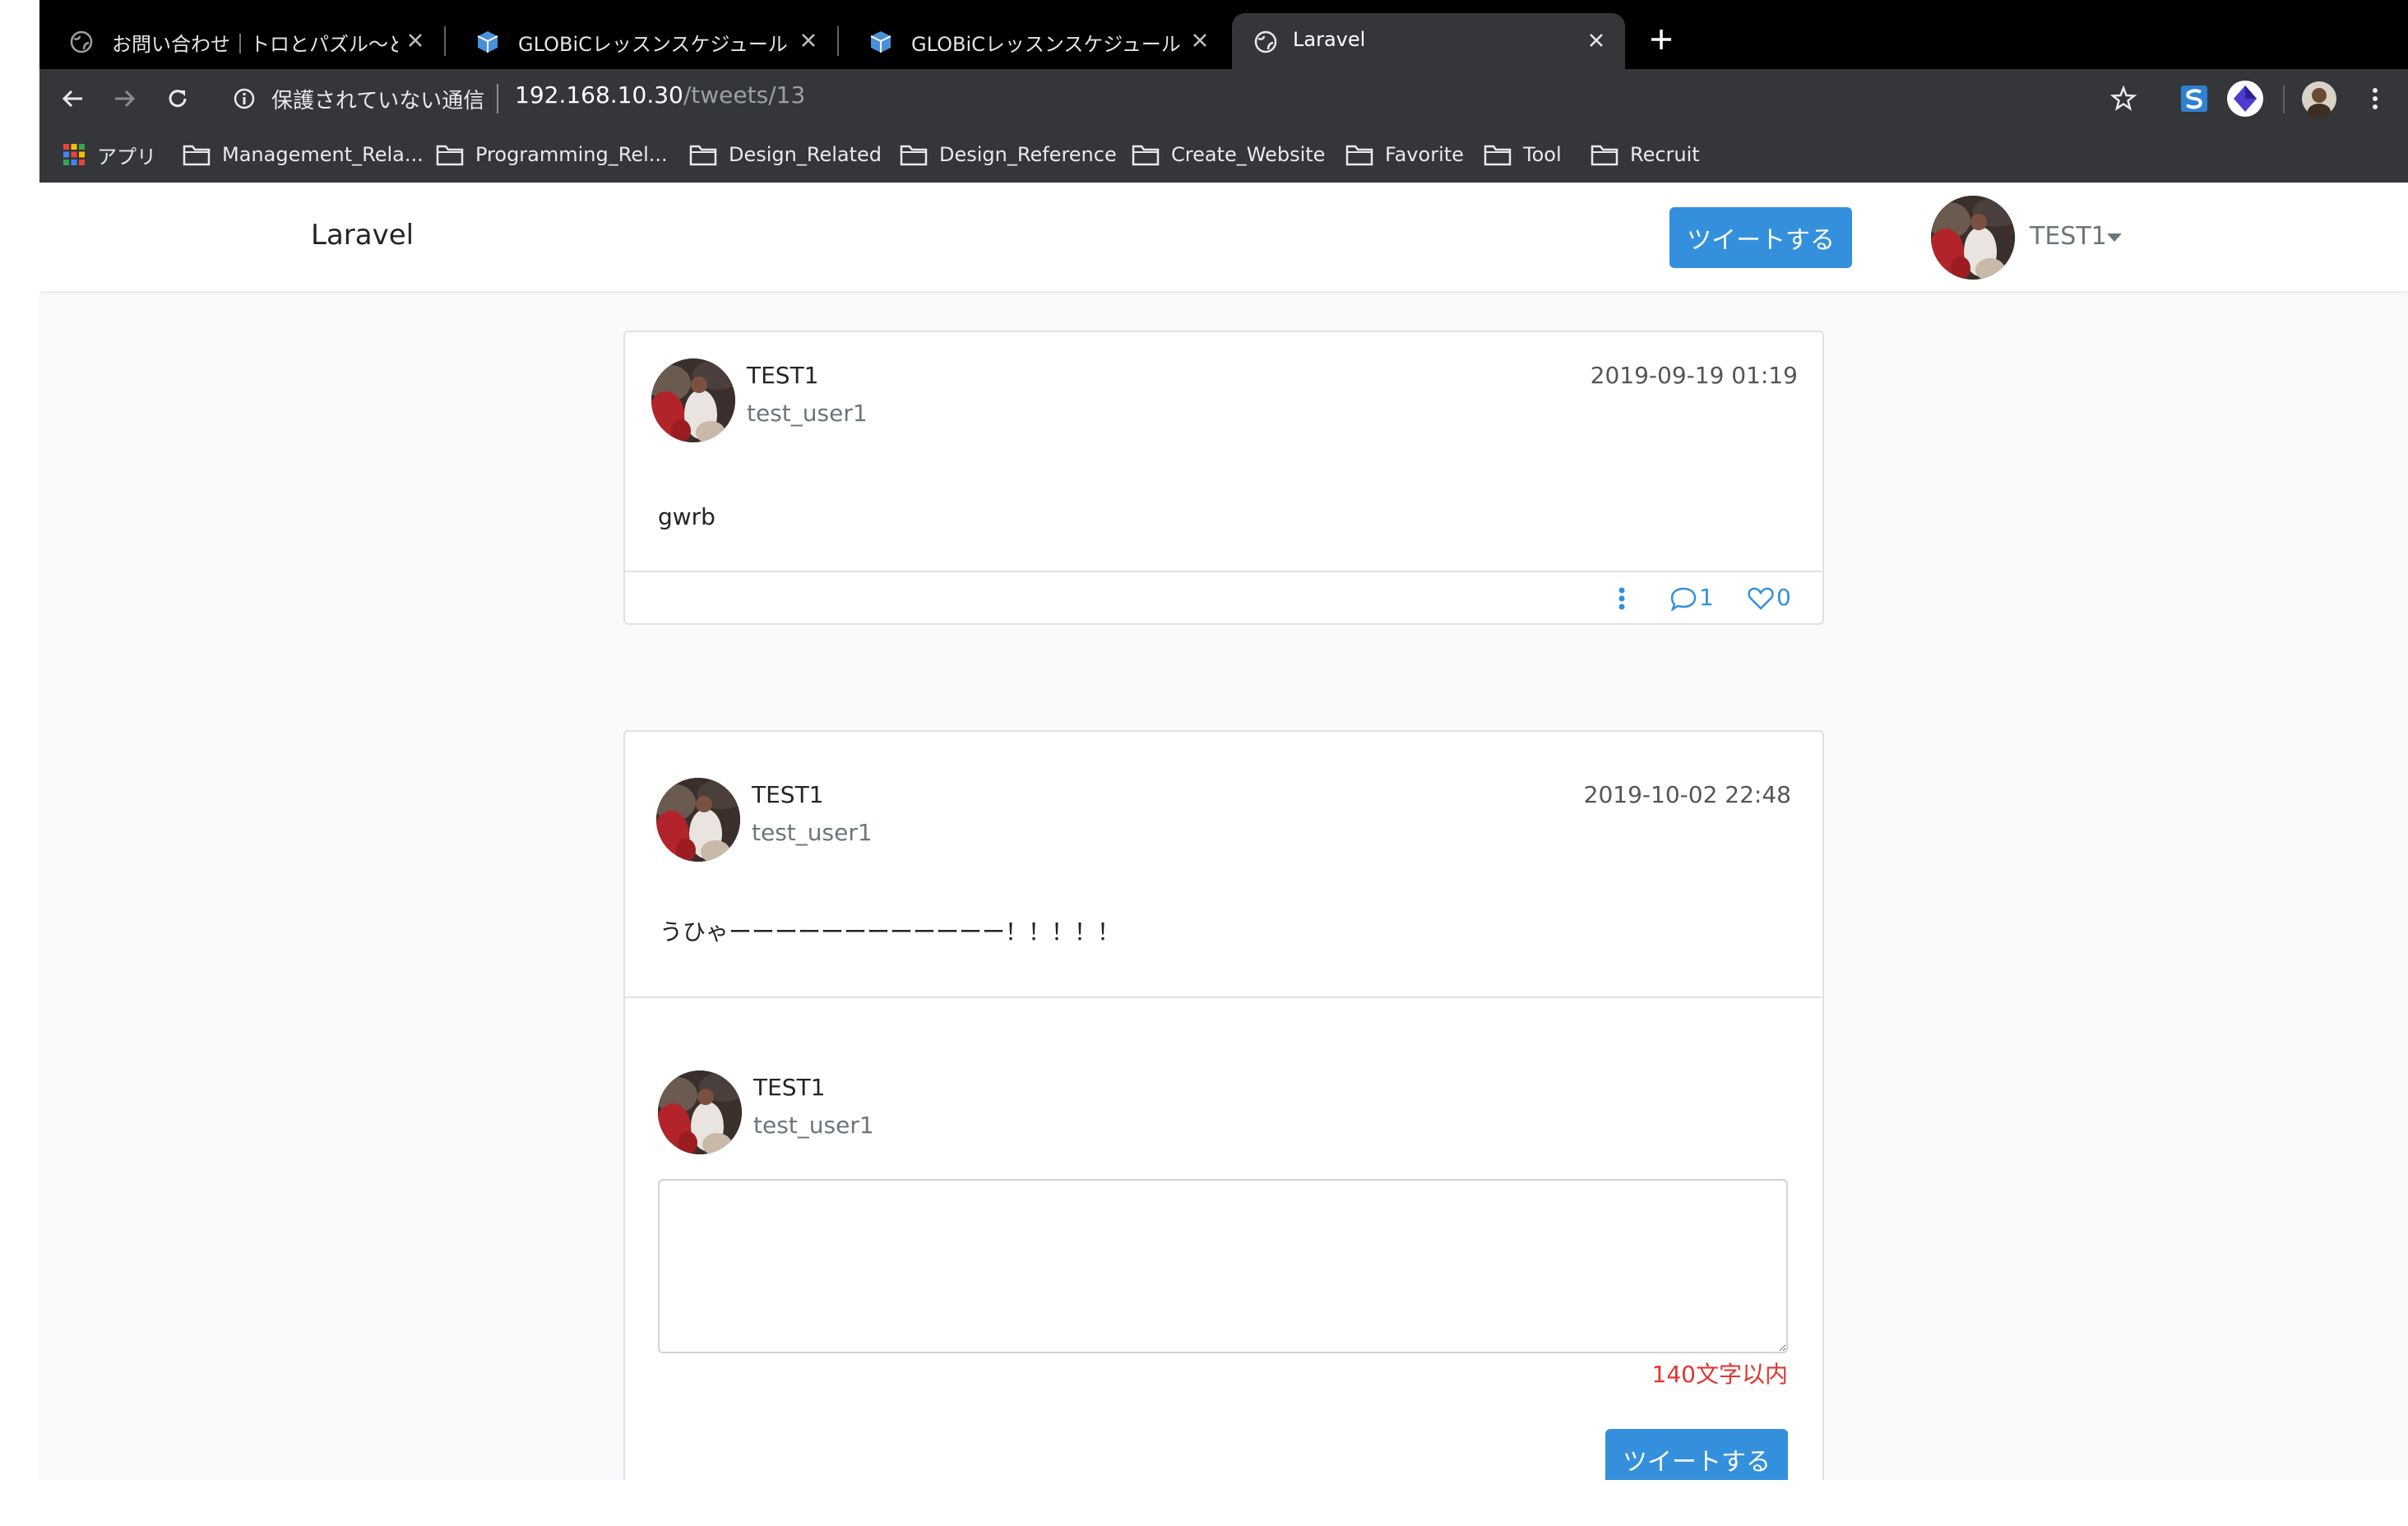 This screenshot has height=1526, width=2408. What do you see at coordinates (72, 98) in the screenshot?
I see `back-arrow-icon` at bounding box center [72, 98].